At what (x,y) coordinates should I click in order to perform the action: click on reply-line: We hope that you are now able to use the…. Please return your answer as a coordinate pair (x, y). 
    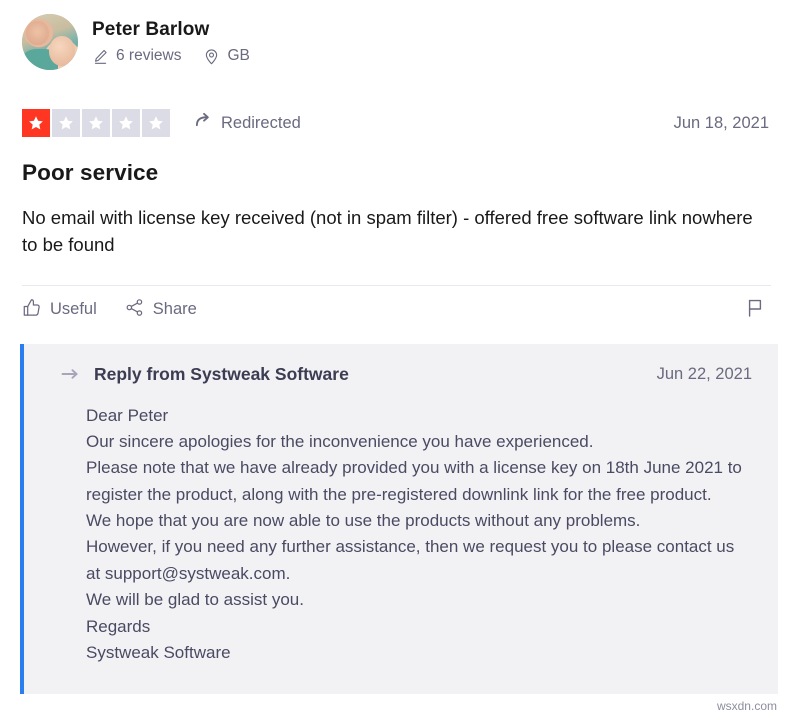
    Looking at the image, I should click on (363, 521).